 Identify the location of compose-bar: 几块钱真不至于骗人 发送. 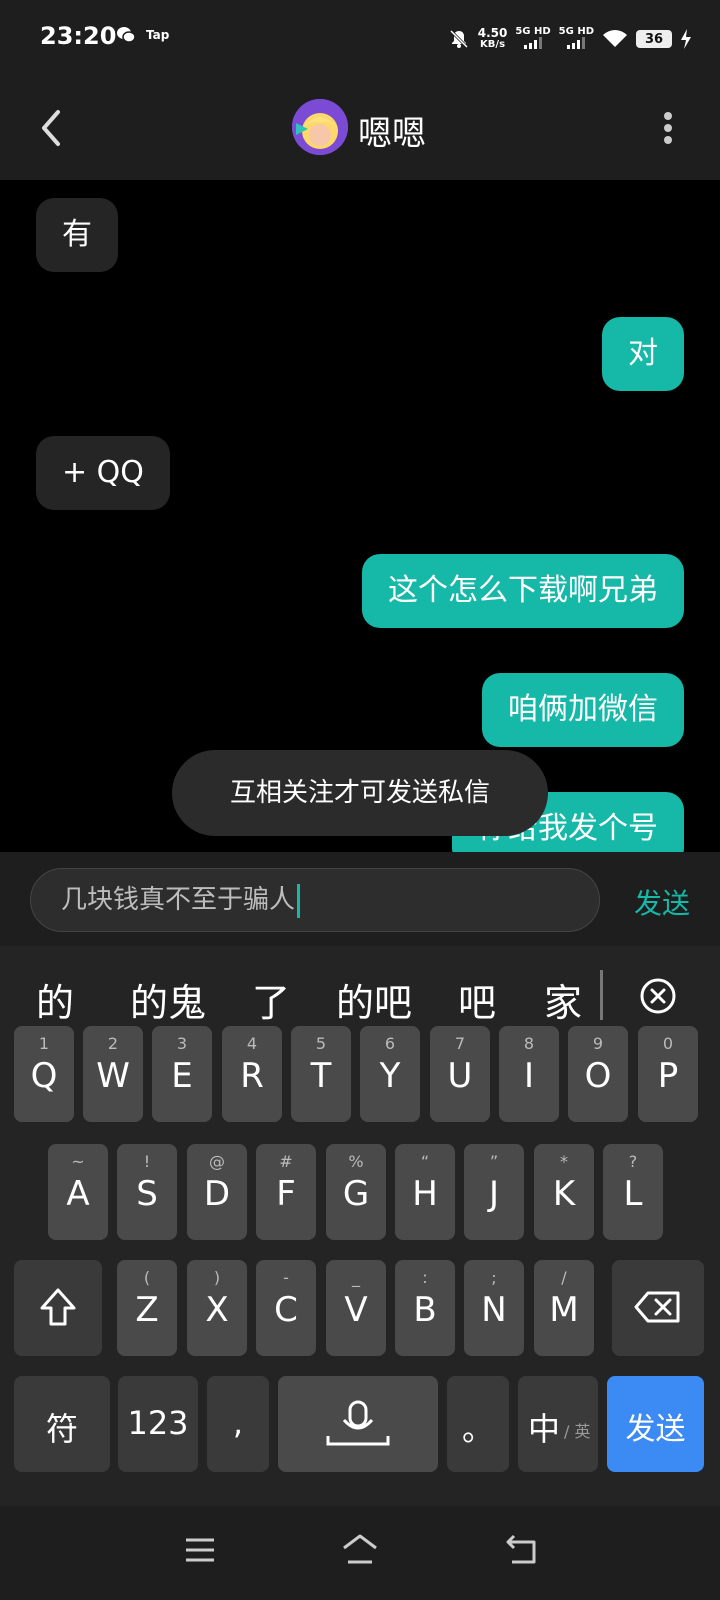
(360, 899).